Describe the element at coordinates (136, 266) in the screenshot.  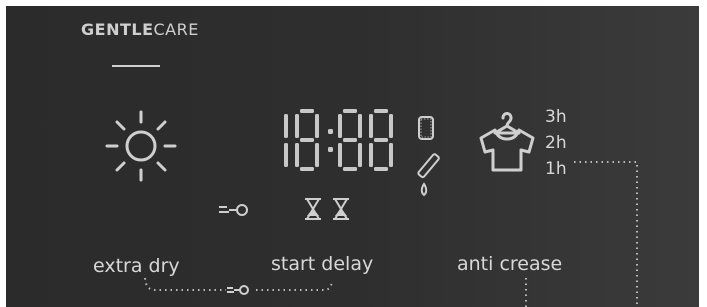
I see `extra-dry-button: extra dry` at that location.